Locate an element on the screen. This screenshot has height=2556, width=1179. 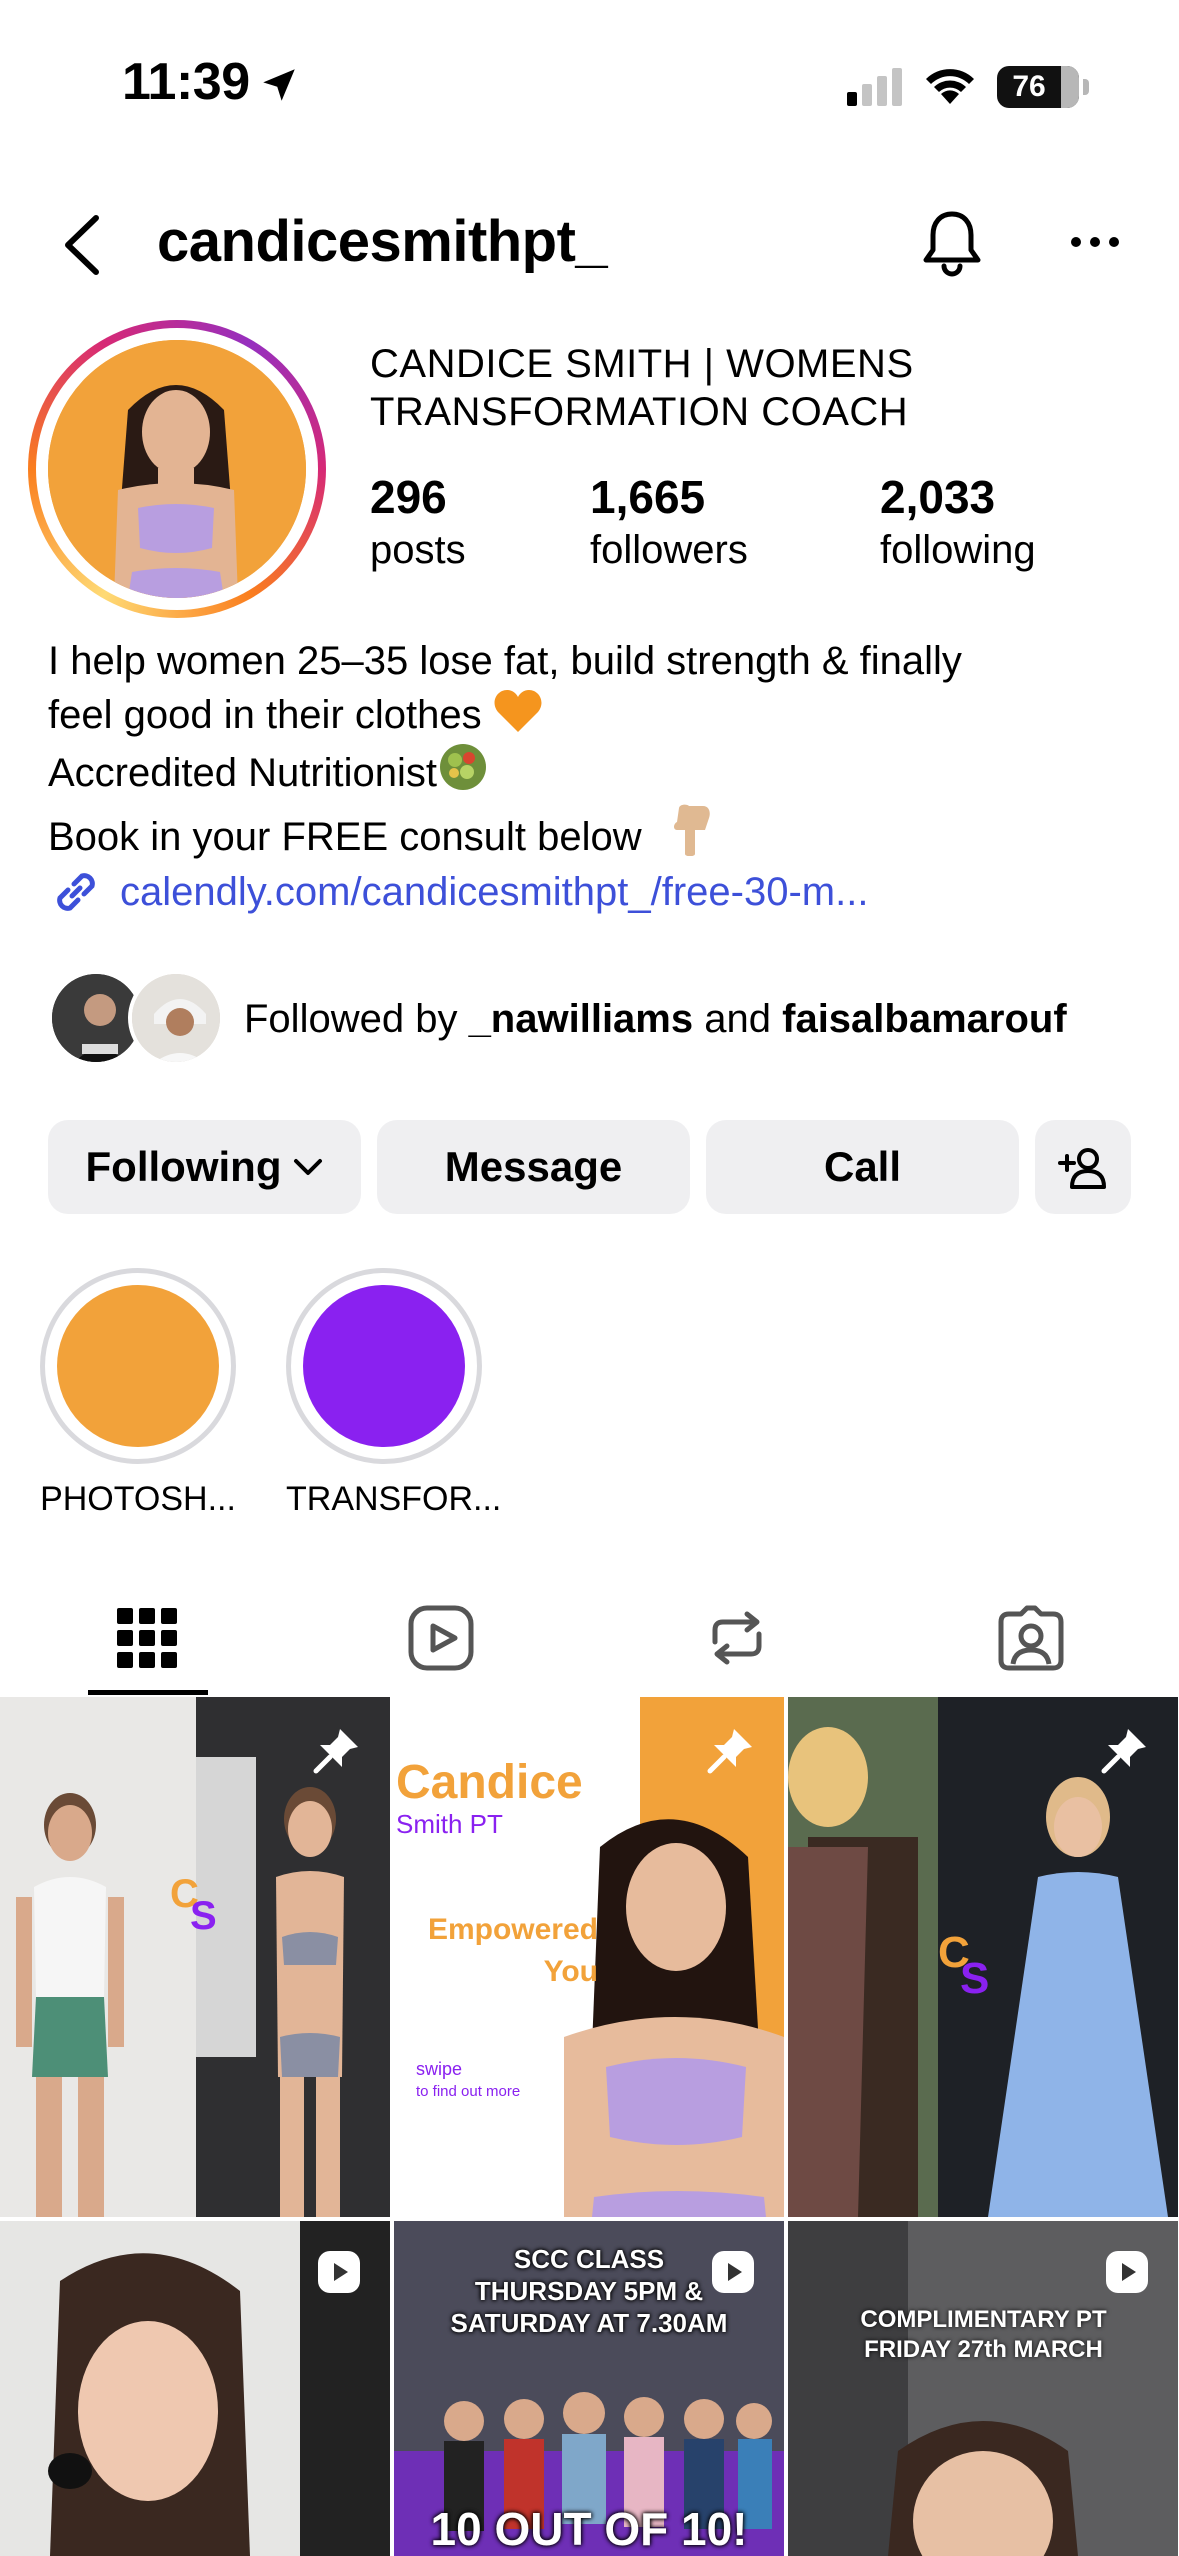
message-button: Message is located at coordinates (533, 1167).